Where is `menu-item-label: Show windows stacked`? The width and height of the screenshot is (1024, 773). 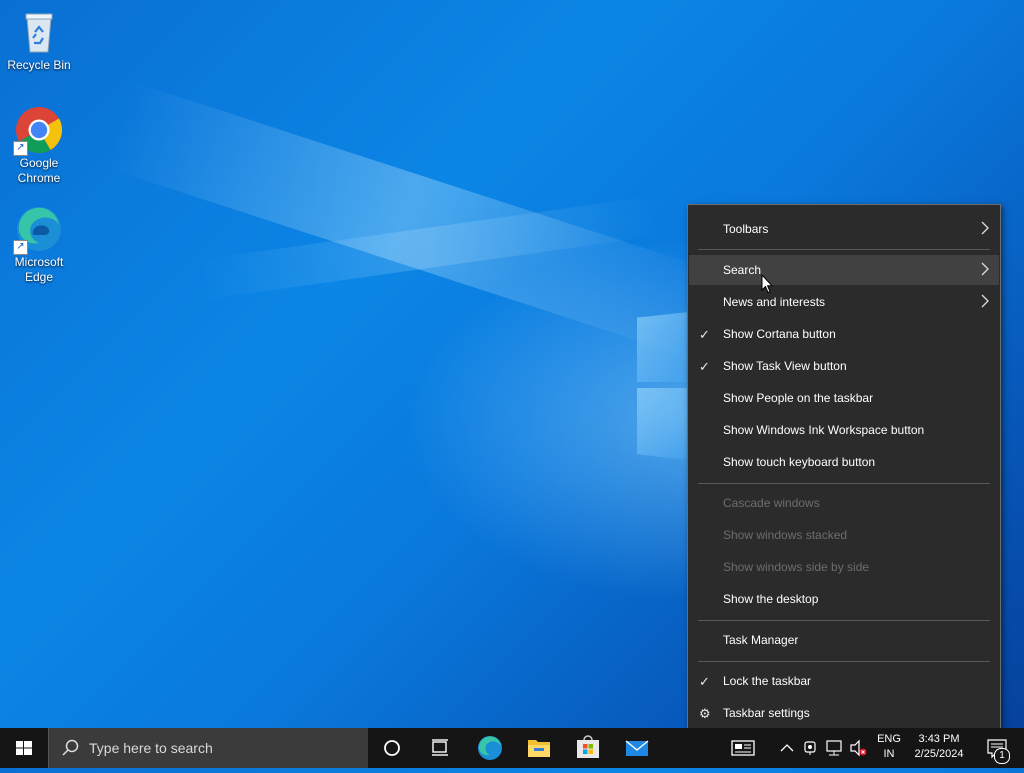 menu-item-label: Show windows stacked is located at coordinates (785, 535).